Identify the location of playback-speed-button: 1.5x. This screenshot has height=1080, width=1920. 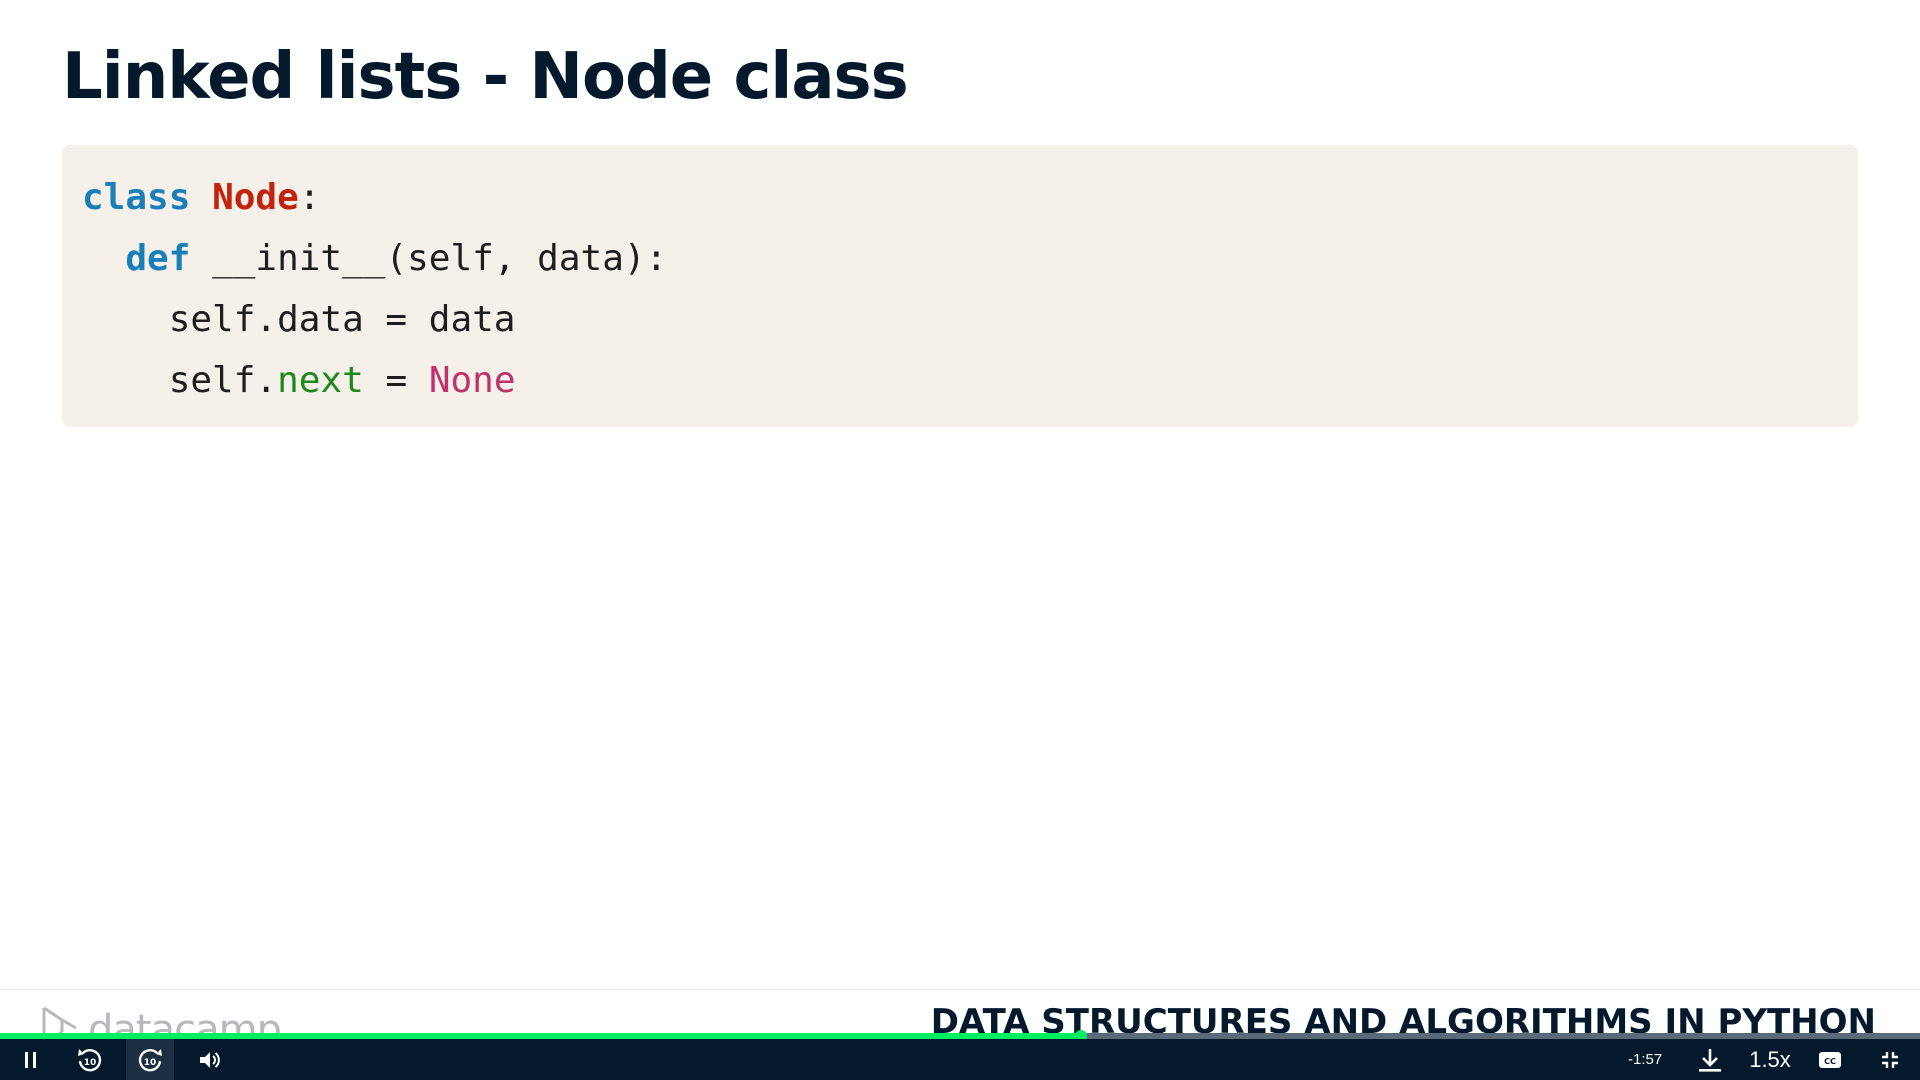
(1770, 1059).